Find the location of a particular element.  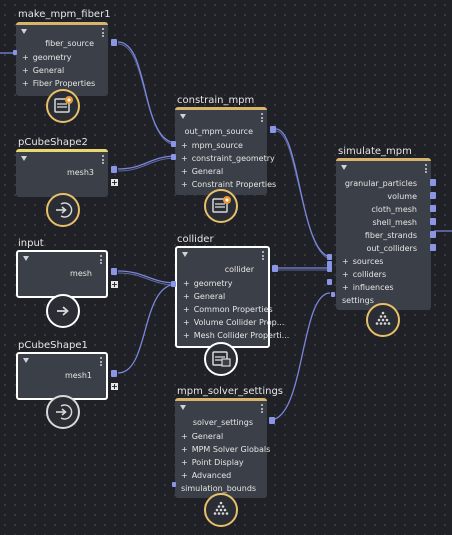

output-label-fiber-strands: fiber_strands is located at coordinates (390, 235).